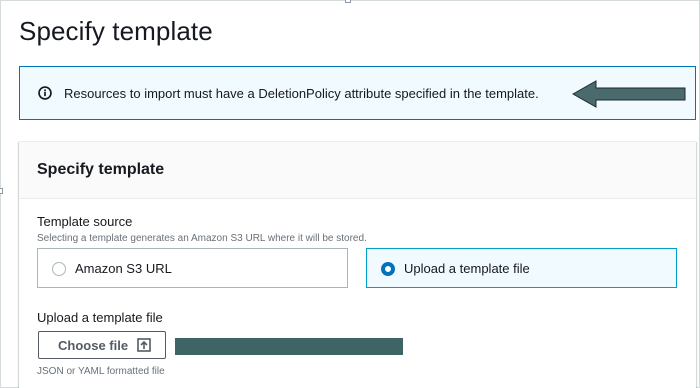 The height and width of the screenshot is (388, 700). Describe the element at coordinates (59, 269) in the screenshot. I see `radio-amazon-s3-url` at that location.